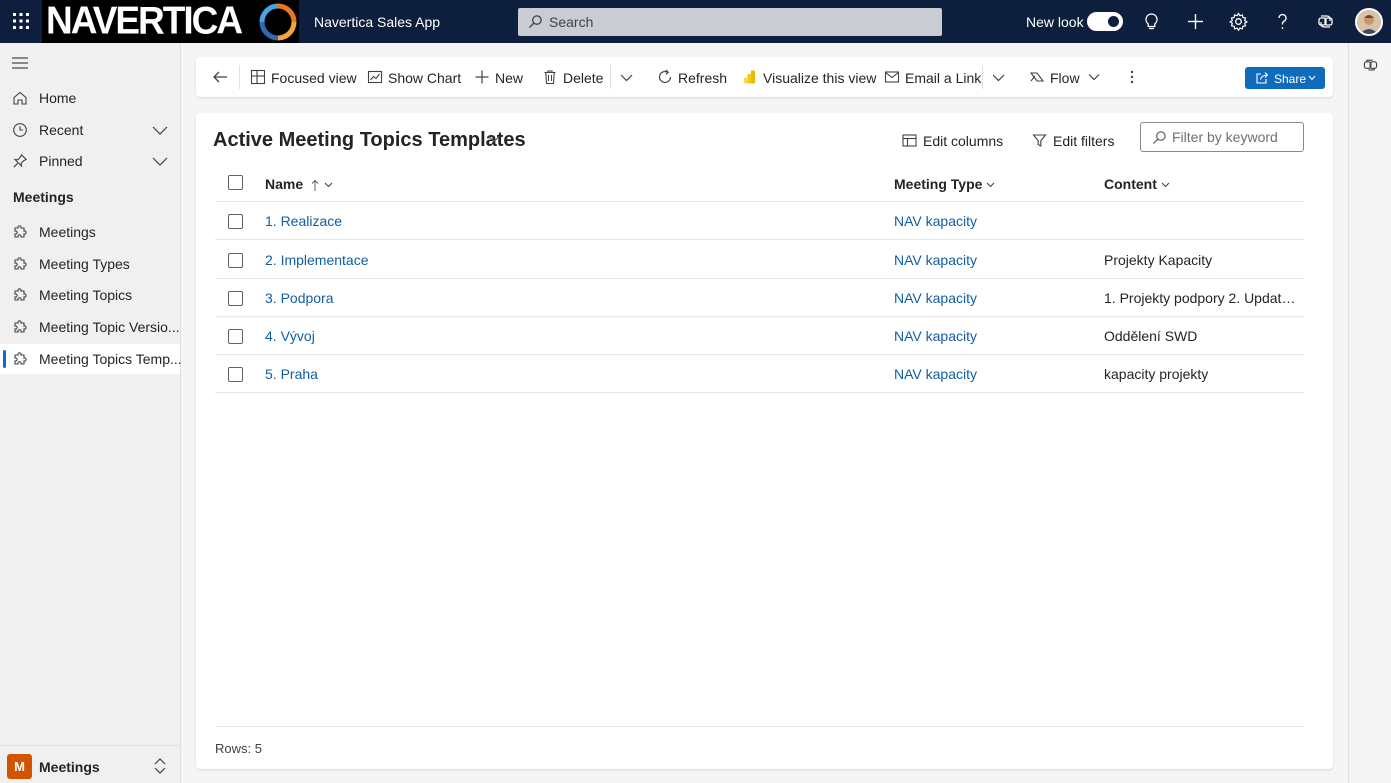 The image size is (1391, 783). Describe the element at coordinates (944, 184) in the screenshot. I see `column-header-meeting-type: Meeting Type` at that location.